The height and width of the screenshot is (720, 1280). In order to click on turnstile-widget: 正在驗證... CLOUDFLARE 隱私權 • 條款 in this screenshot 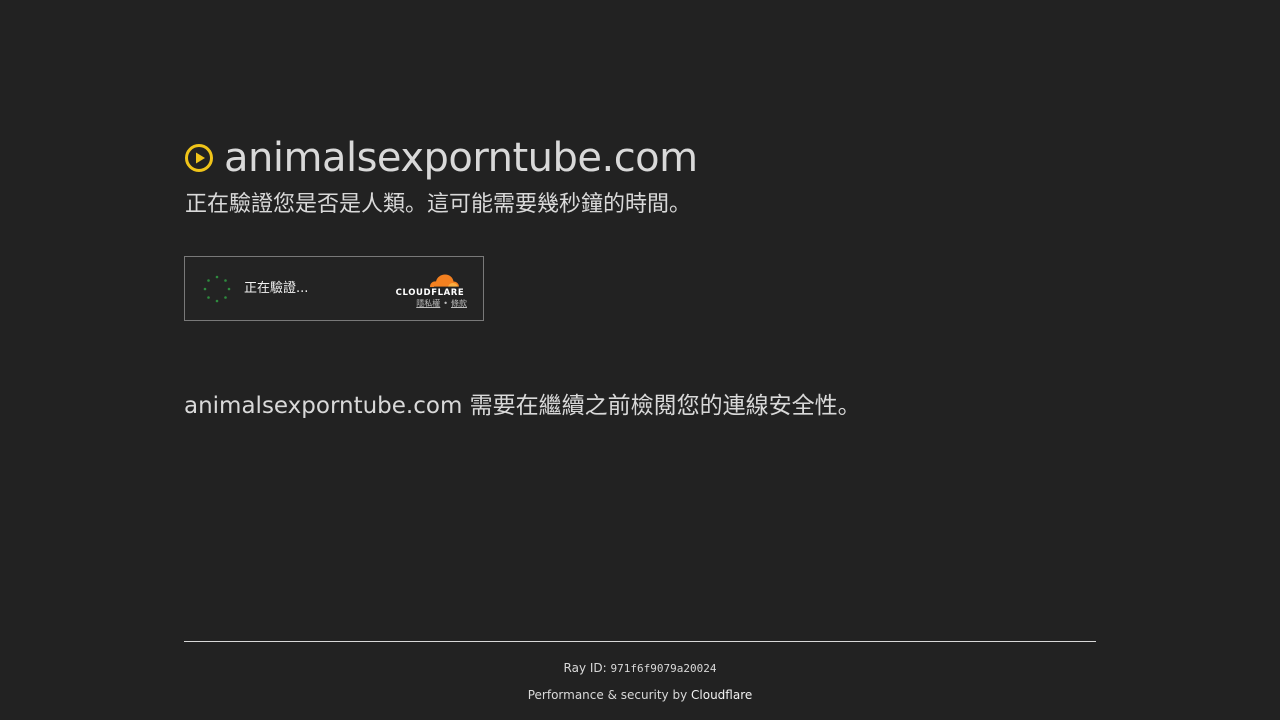, I will do `click(334, 288)`.